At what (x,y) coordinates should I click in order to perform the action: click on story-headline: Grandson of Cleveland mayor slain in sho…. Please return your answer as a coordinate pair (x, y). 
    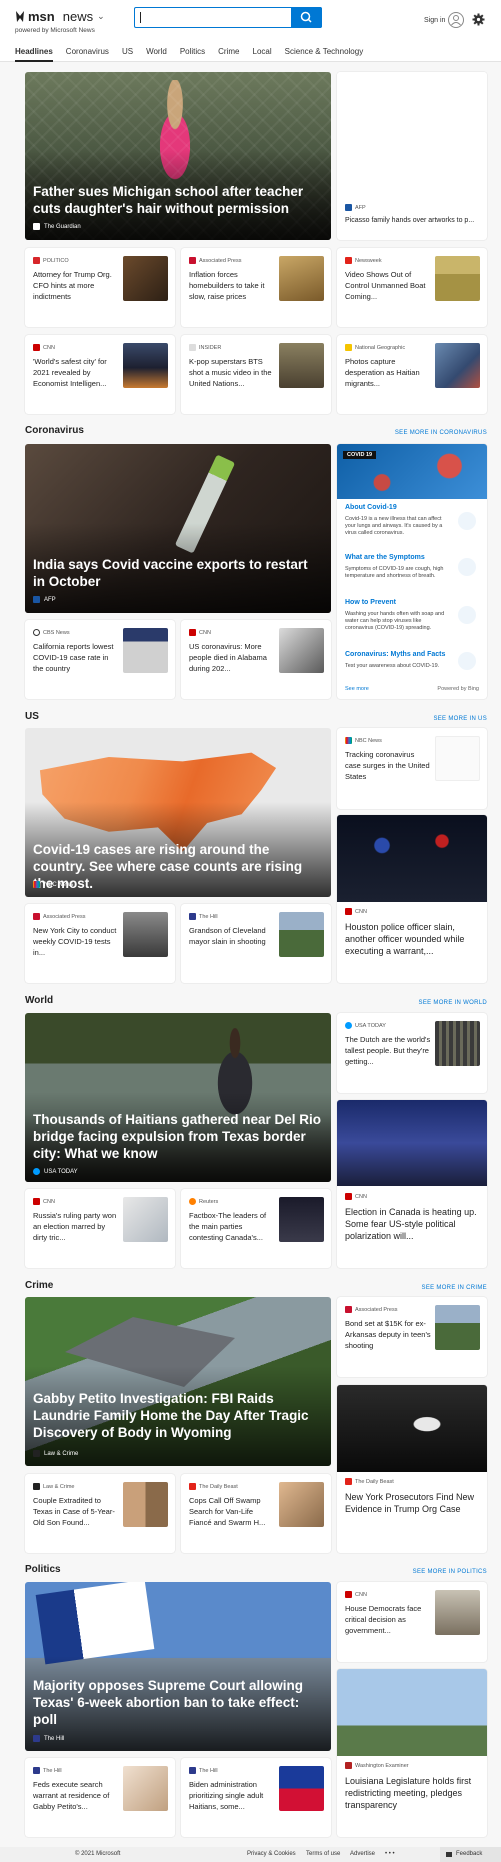
    Looking at the image, I should click on (232, 936).